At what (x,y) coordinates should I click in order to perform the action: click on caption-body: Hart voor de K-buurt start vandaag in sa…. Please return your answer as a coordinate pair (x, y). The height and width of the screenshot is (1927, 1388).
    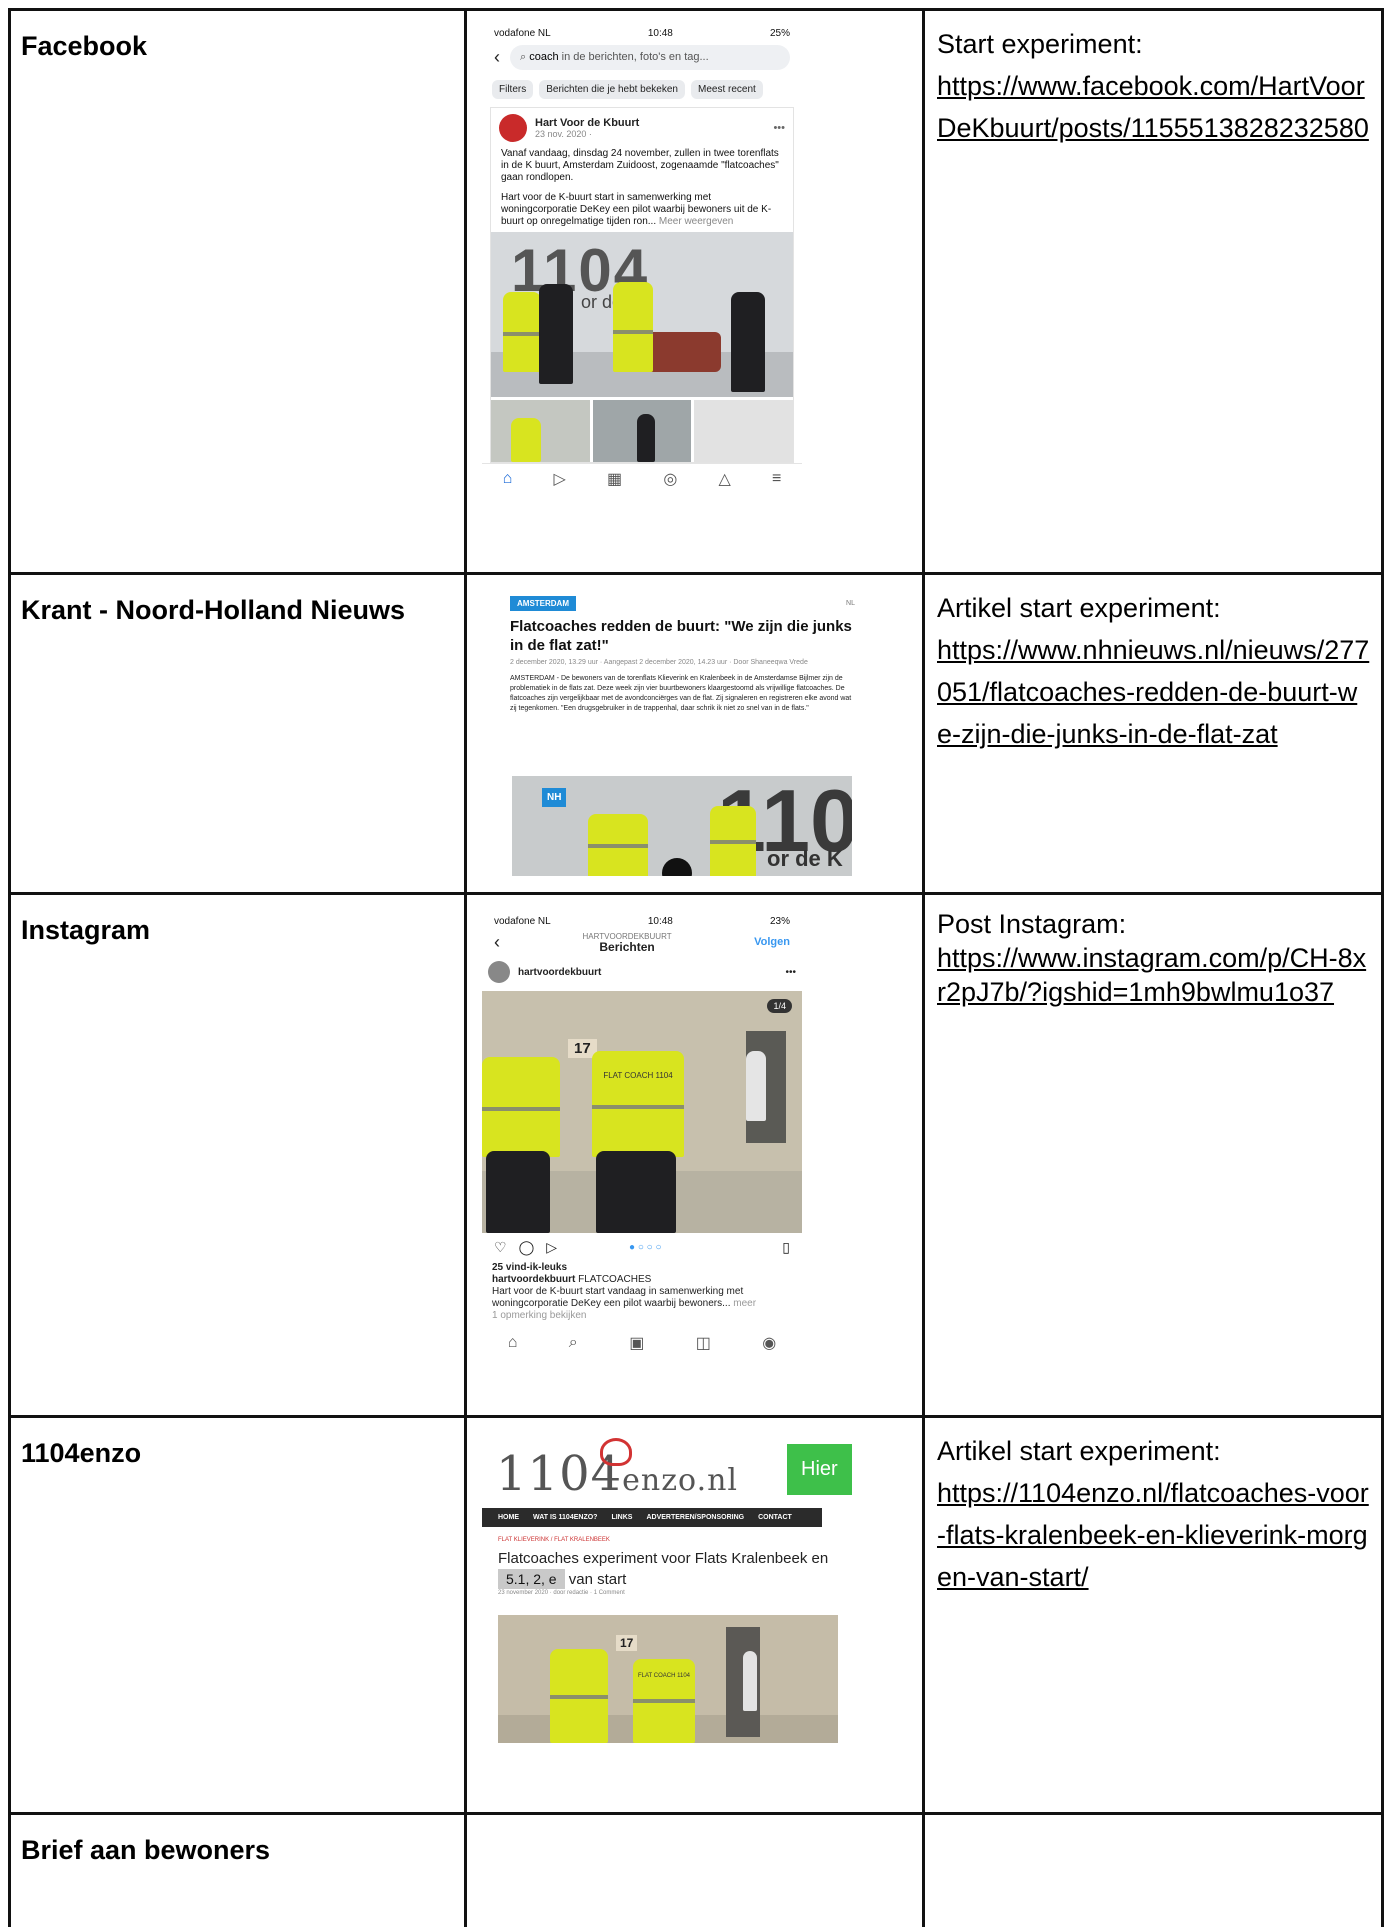
    Looking at the image, I should click on (618, 1297).